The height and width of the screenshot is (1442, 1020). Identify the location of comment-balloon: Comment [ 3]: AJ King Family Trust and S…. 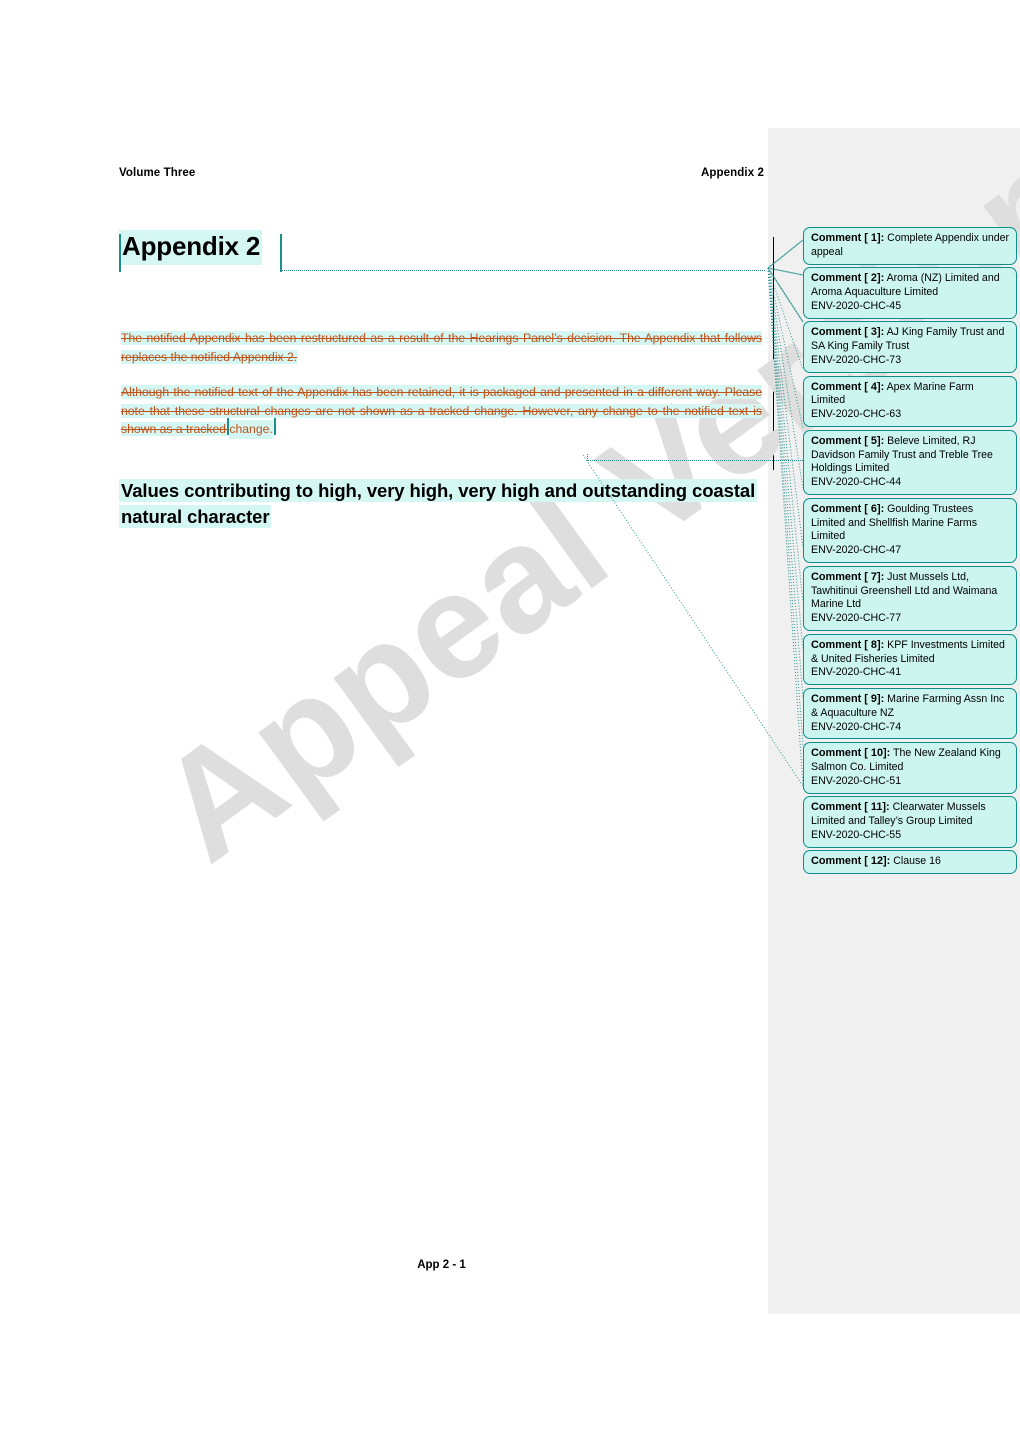
(910, 347).